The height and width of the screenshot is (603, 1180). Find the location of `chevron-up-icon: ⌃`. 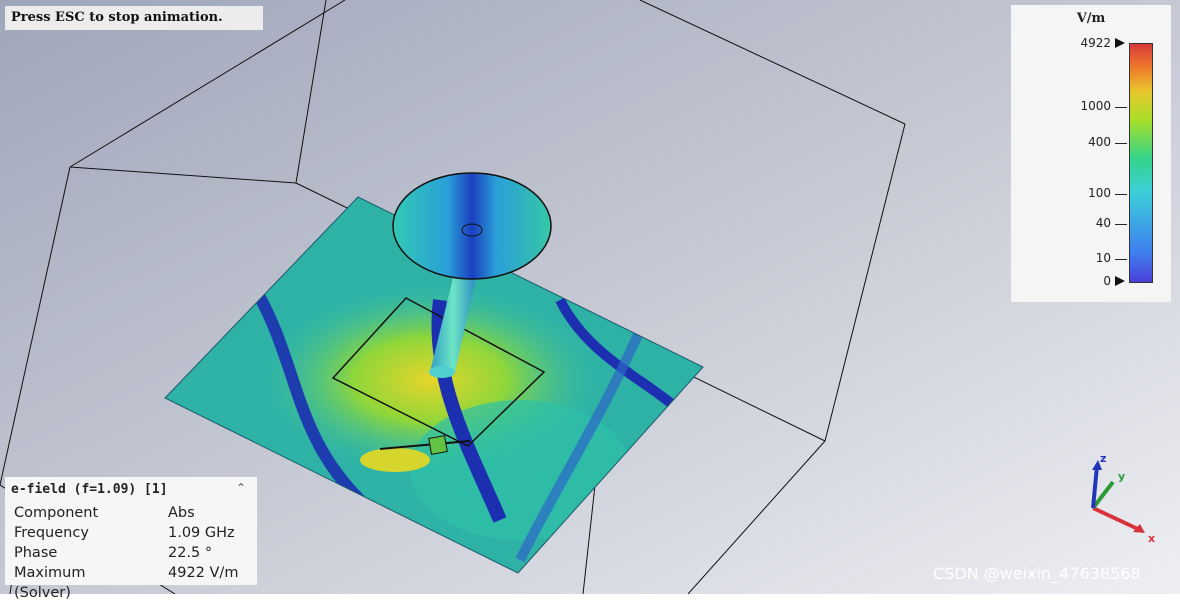

chevron-up-icon: ⌃ is located at coordinates (241, 488).